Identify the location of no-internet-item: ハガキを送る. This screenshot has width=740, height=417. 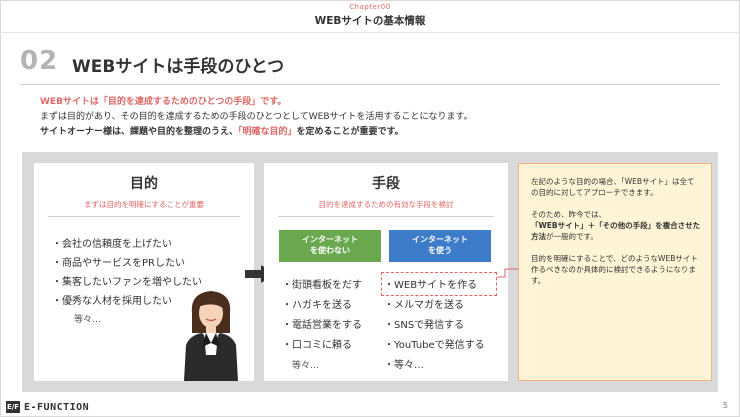
(322, 306).